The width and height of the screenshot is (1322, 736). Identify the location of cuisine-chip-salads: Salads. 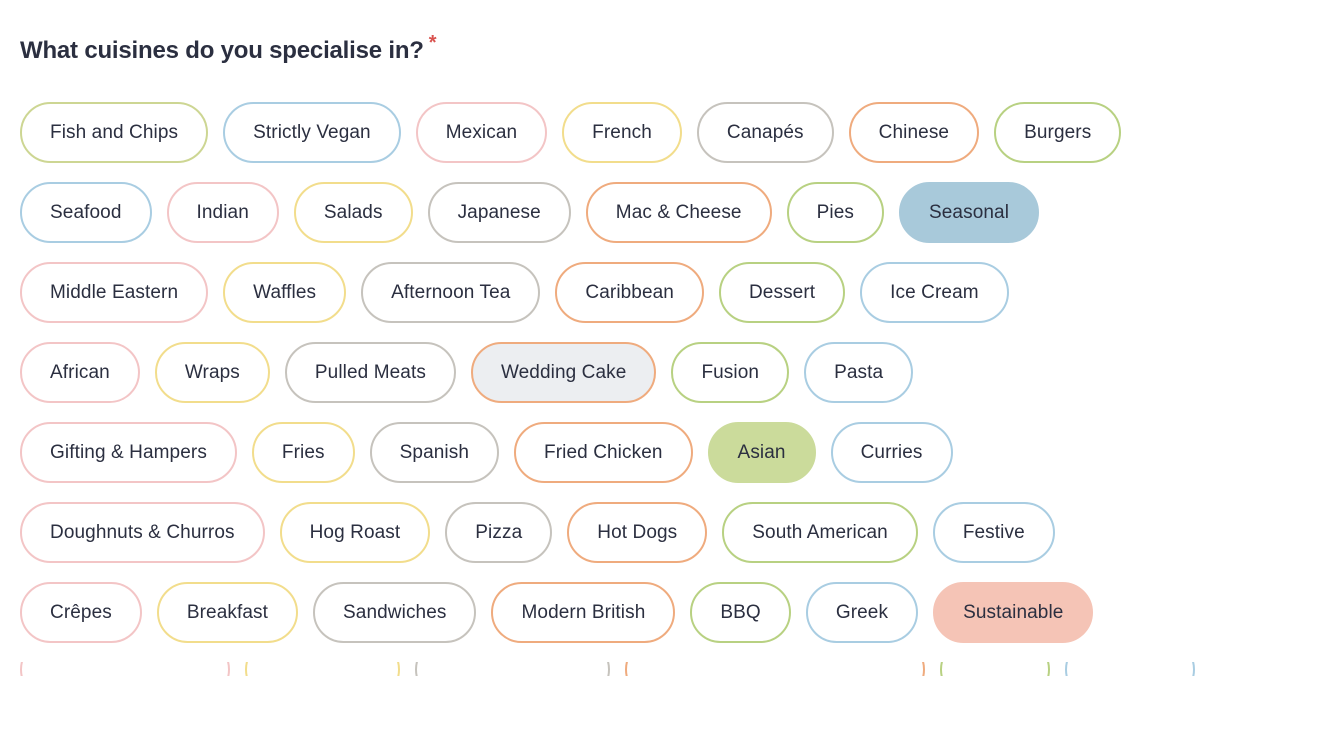
(353, 212).